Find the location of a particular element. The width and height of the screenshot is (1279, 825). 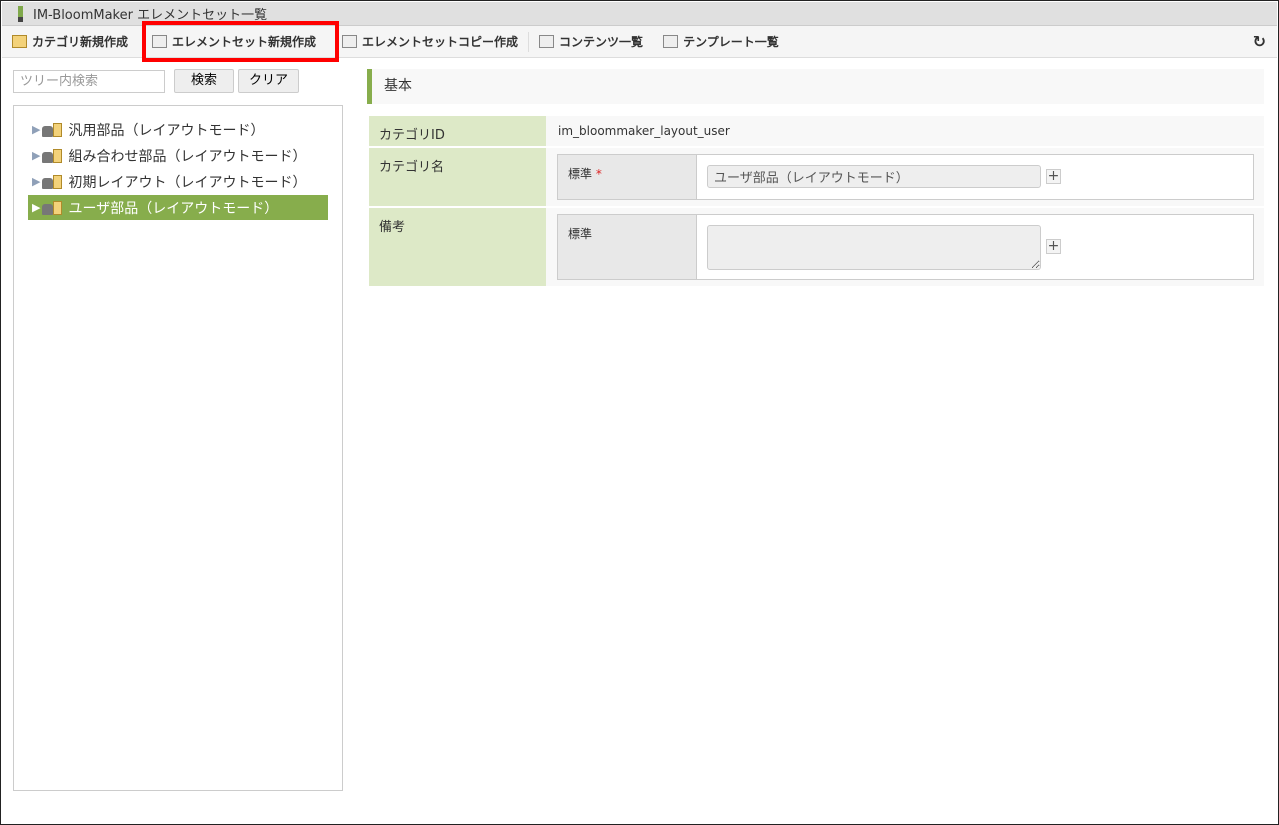

copy-element-set-button: エレメントセットコピー作成 is located at coordinates (430, 41).